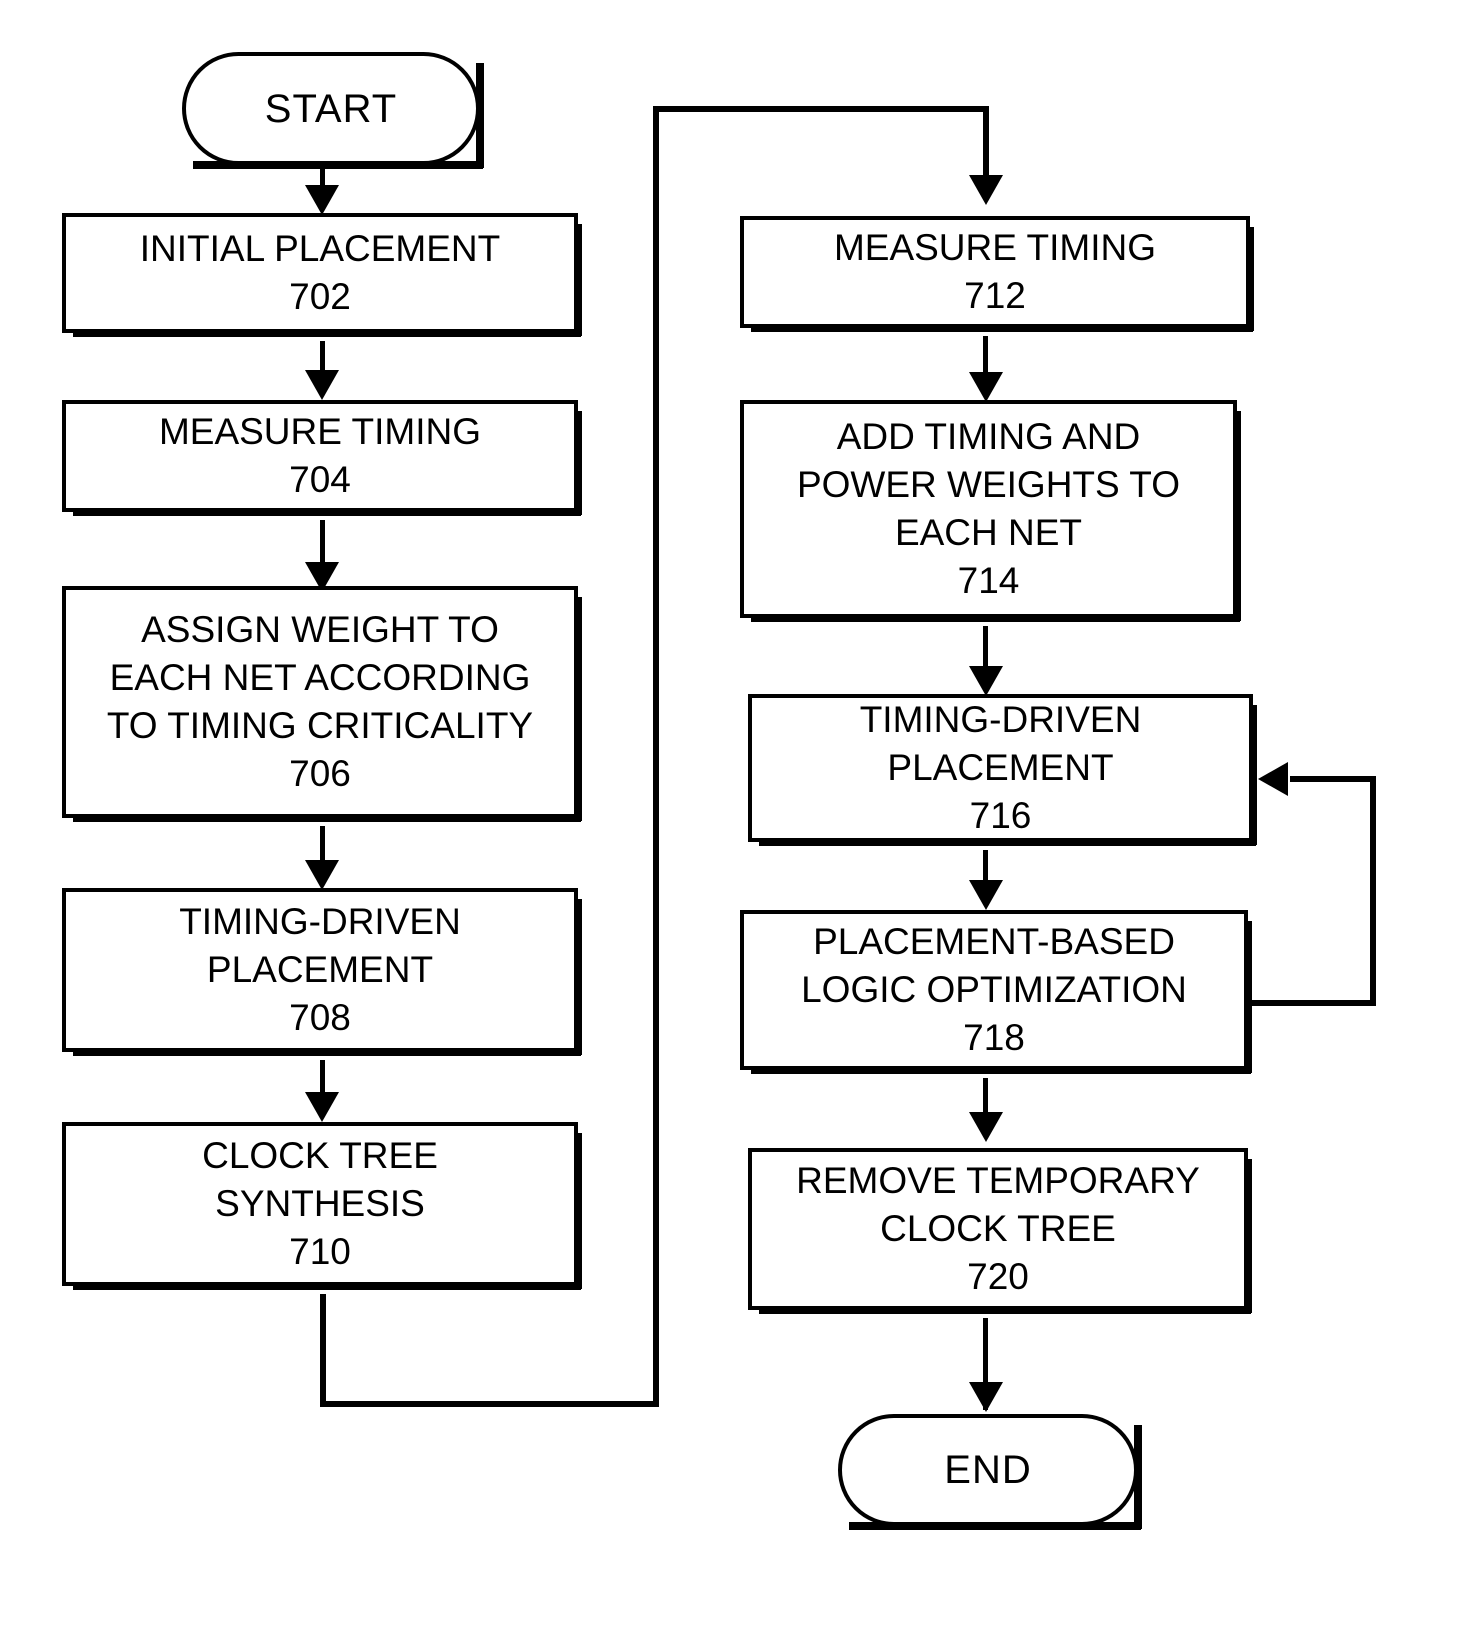 Image resolution: width=1478 pixels, height=1632 pixels. I want to click on edge-710-712-seg-down, so click(323, 1350).